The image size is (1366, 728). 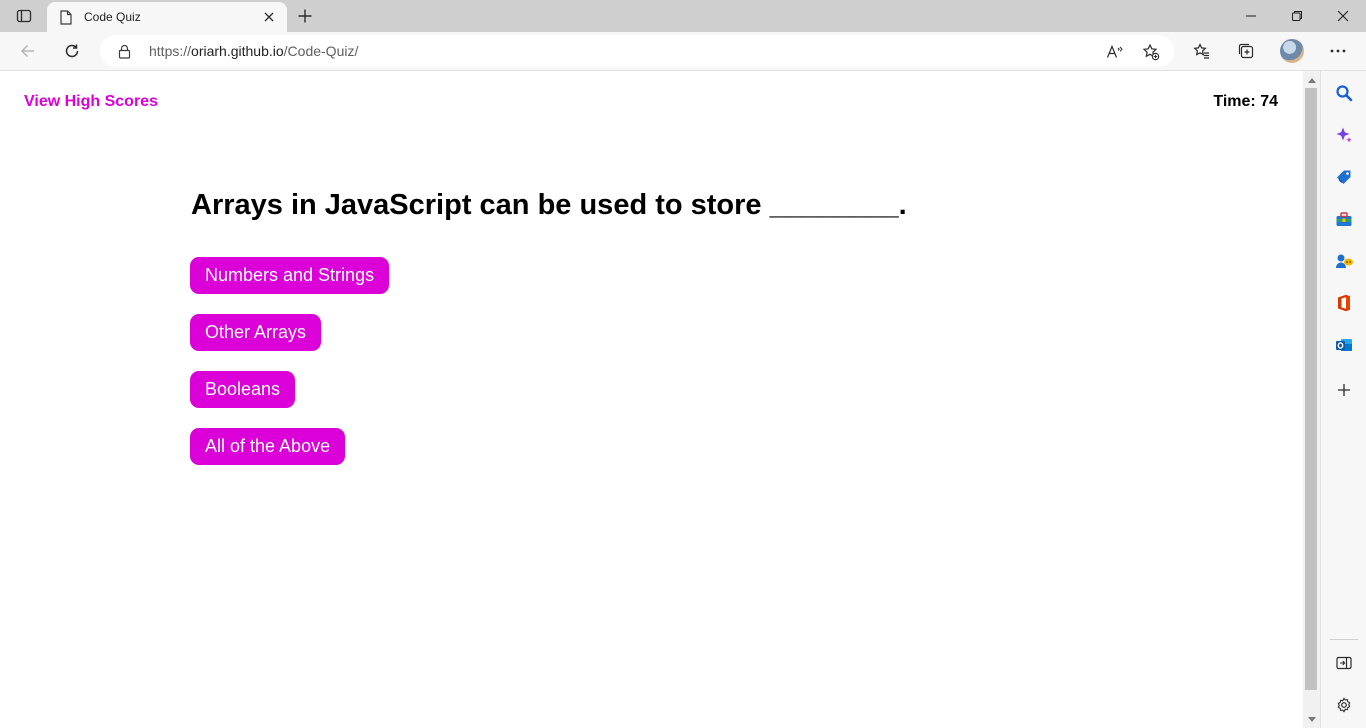 I want to click on favorites-icon, so click(x=1201, y=51).